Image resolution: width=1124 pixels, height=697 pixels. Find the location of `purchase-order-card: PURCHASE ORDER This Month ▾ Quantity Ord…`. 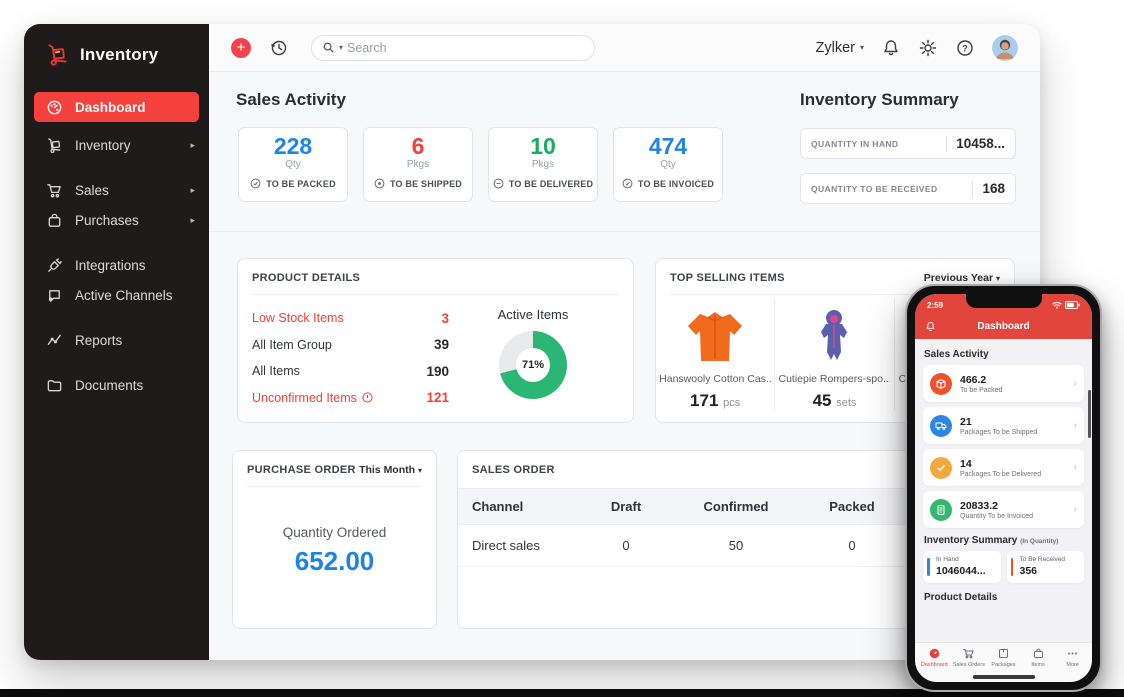

purchase-order-card: PURCHASE ORDER This Month ▾ Quantity Ord… is located at coordinates (334, 539).